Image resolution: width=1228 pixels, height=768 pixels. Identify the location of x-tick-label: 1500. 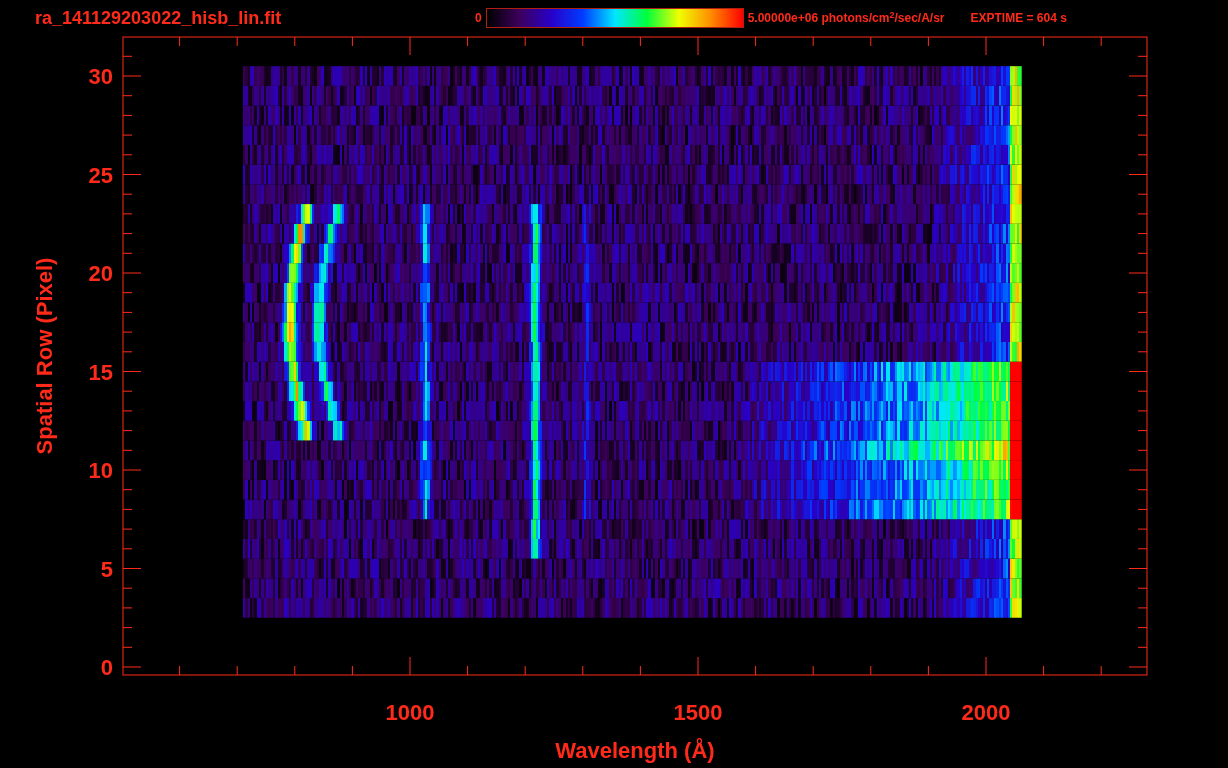
(698, 712).